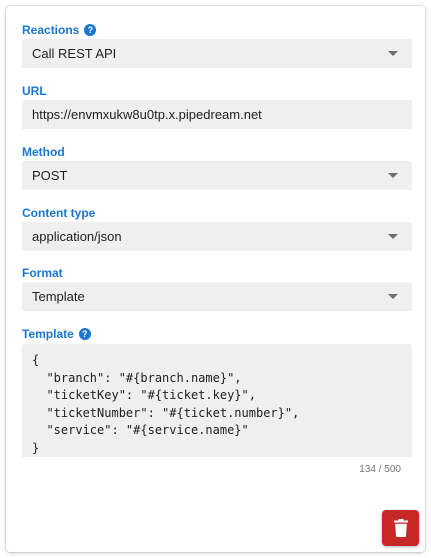  What do you see at coordinates (380, 469) in the screenshot?
I see `character-counter: 134 / 500` at bounding box center [380, 469].